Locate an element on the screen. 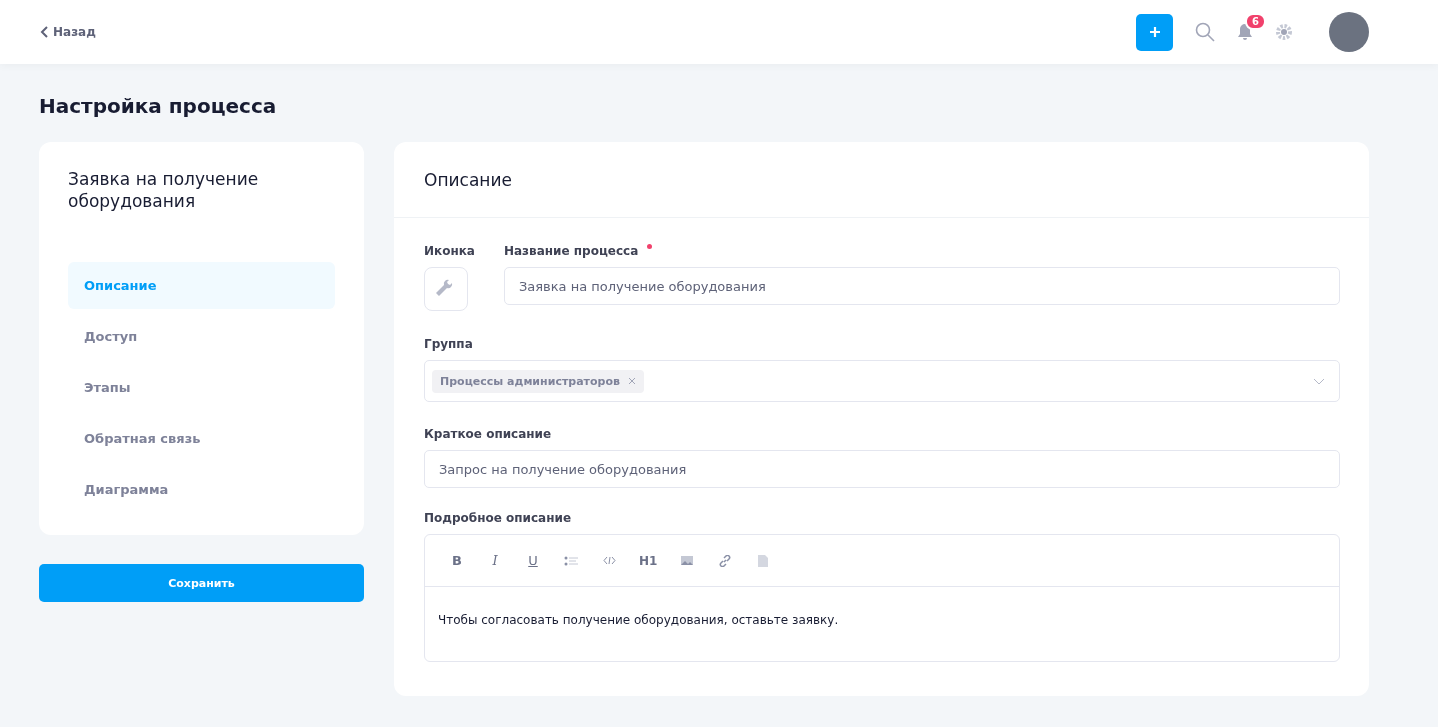 This screenshot has width=1438, height=727. file-icon is located at coordinates (763, 560).